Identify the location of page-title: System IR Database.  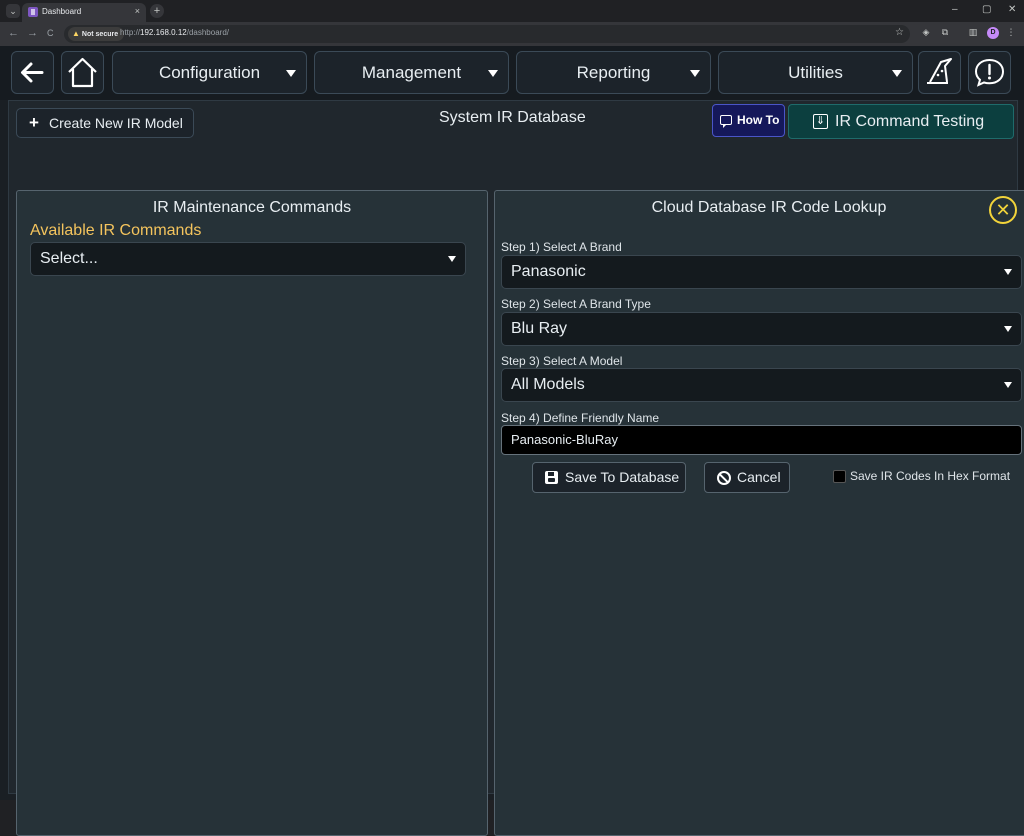
(512, 117).